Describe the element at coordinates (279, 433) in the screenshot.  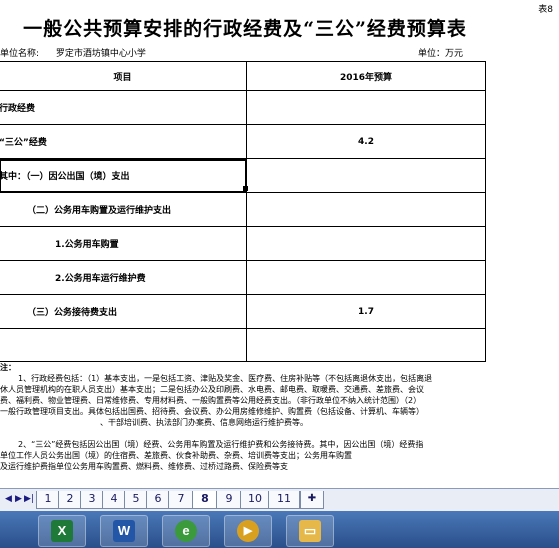
I see `note-line` at that location.